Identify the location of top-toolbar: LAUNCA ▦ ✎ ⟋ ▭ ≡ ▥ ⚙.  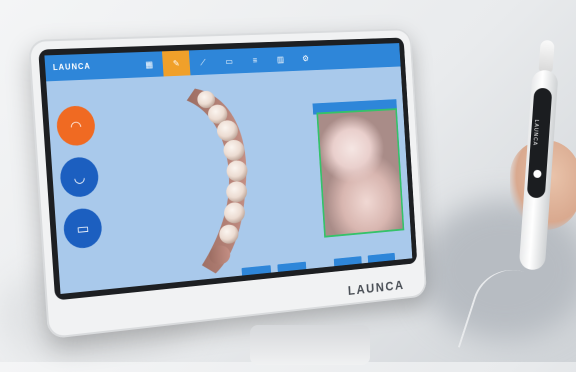
(222, 62).